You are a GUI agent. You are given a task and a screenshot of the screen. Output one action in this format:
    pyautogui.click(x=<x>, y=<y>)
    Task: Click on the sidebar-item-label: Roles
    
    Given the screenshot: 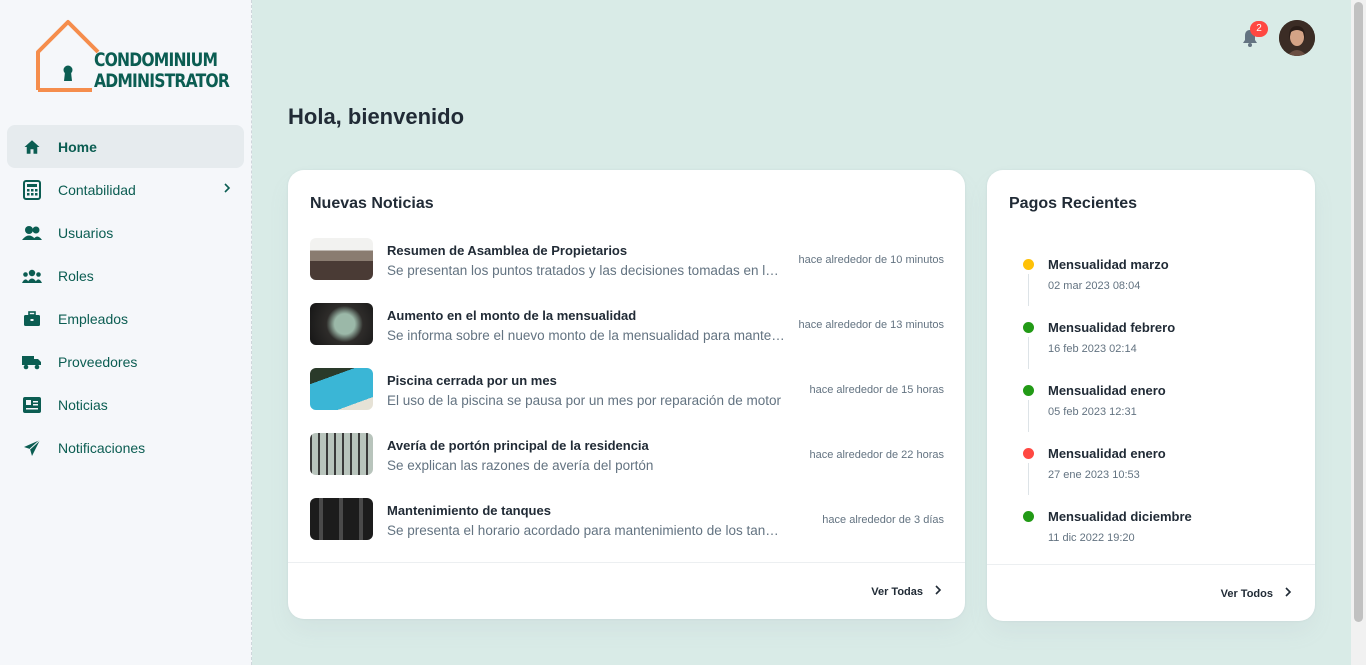 What is the action you would take?
    pyautogui.click(x=76, y=275)
    